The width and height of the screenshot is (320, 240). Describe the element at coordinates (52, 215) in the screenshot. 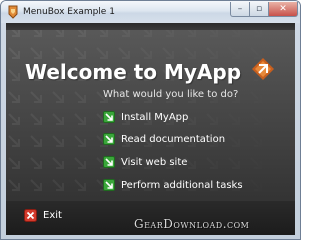

I see `exit-label: Exit` at that location.